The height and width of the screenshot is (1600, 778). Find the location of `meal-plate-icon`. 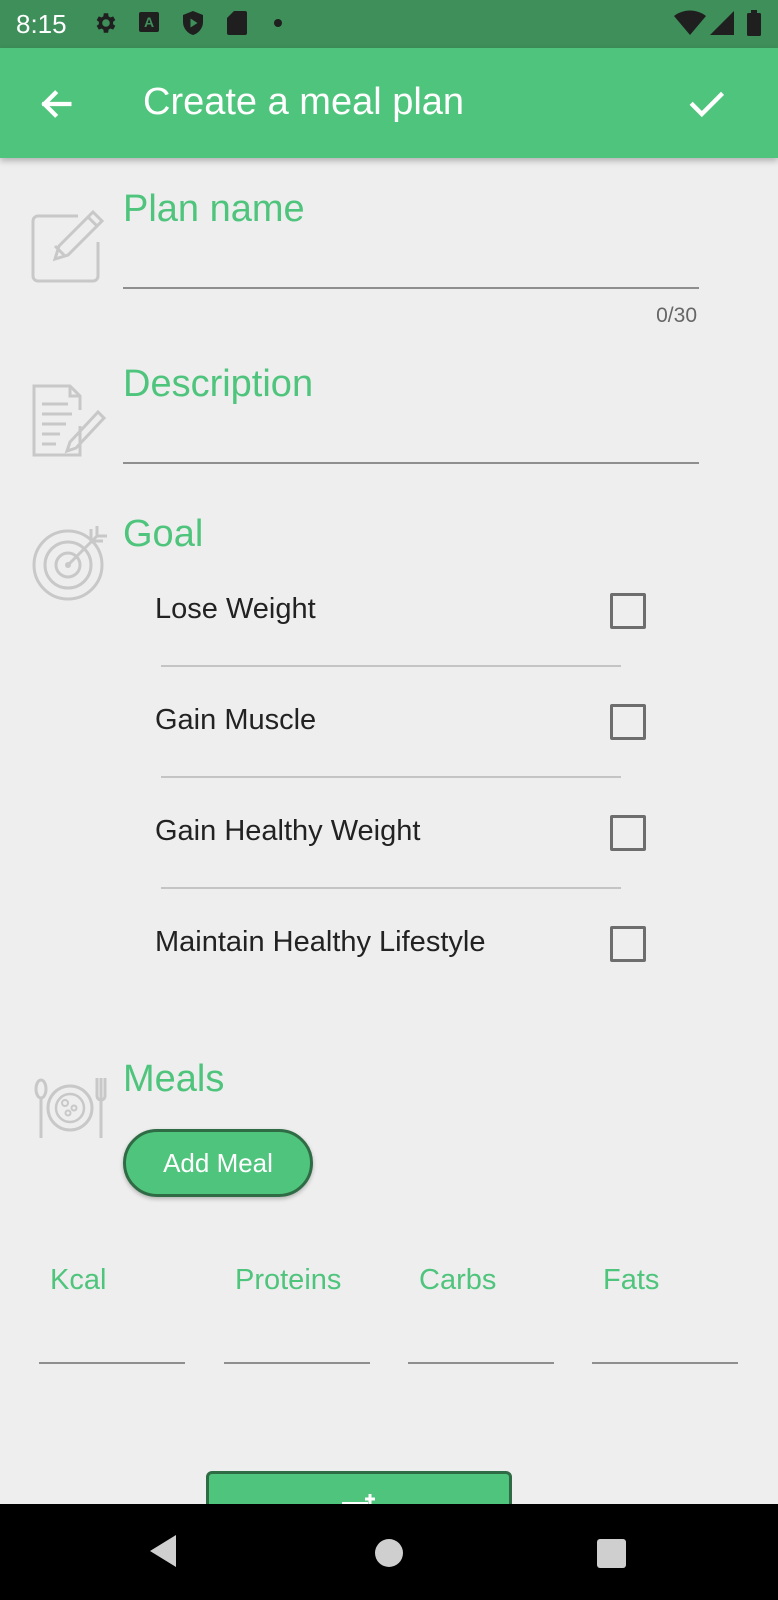

meal-plate-icon is located at coordinates (70, 1108).